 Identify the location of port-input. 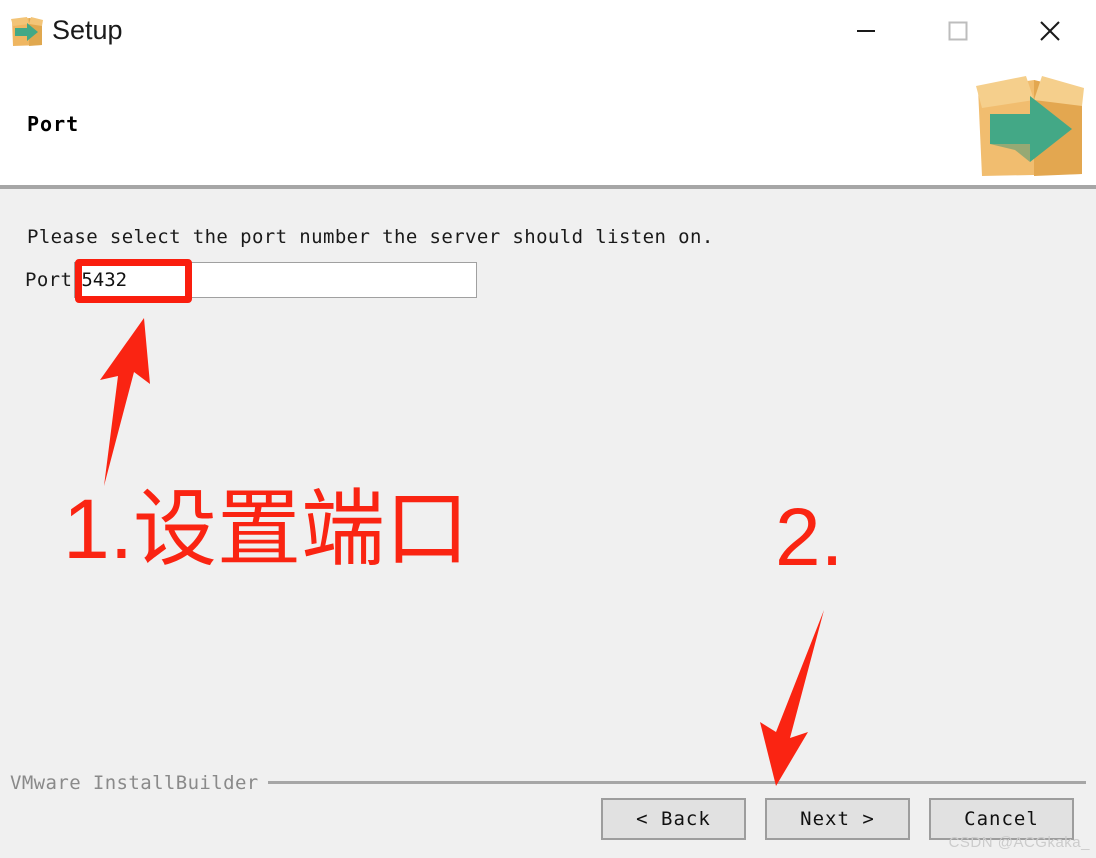
(276, 280).